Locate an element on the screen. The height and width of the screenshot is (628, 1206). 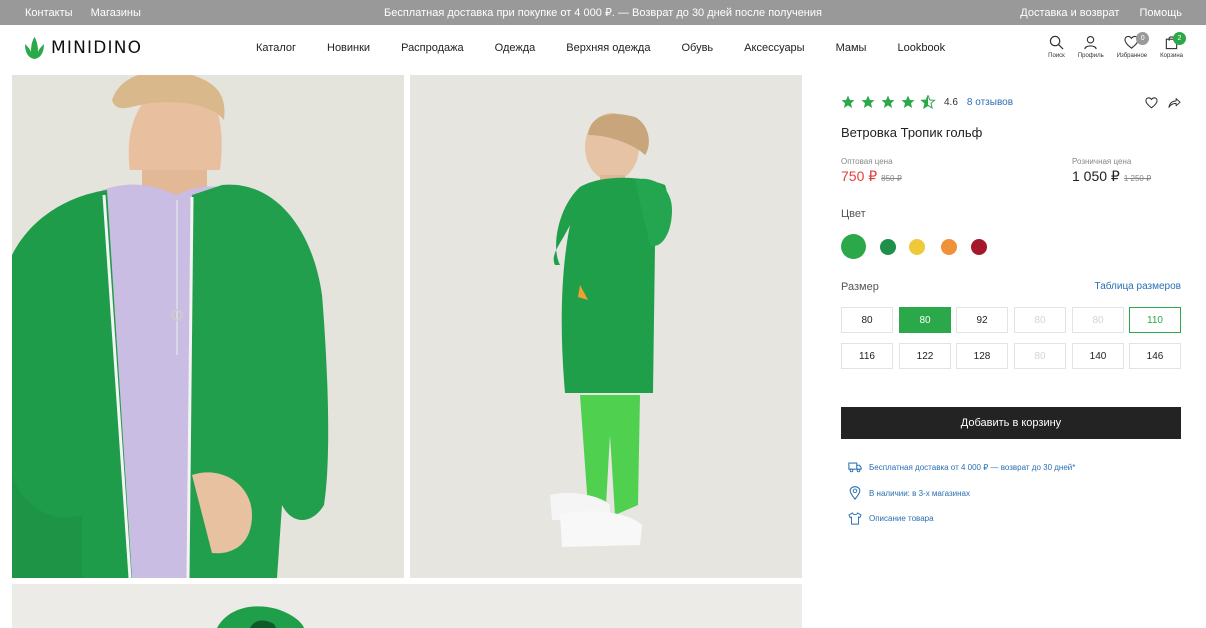
rating: 4.6 8 отзывов is located at coordinates (927, 102).